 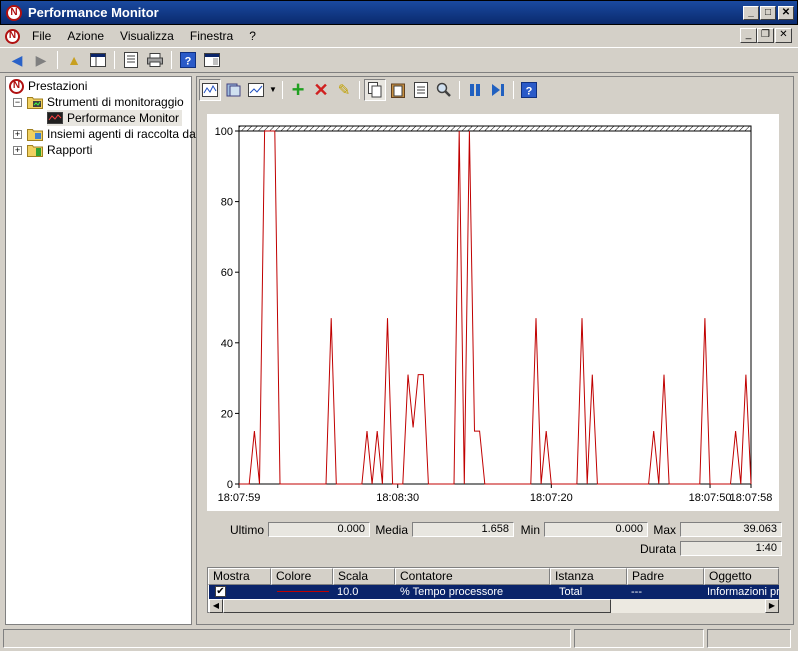 What do you see at coordinates (498, 90) in the screenshot?
I see `update-data-icon` at bounding box center [498, 90].